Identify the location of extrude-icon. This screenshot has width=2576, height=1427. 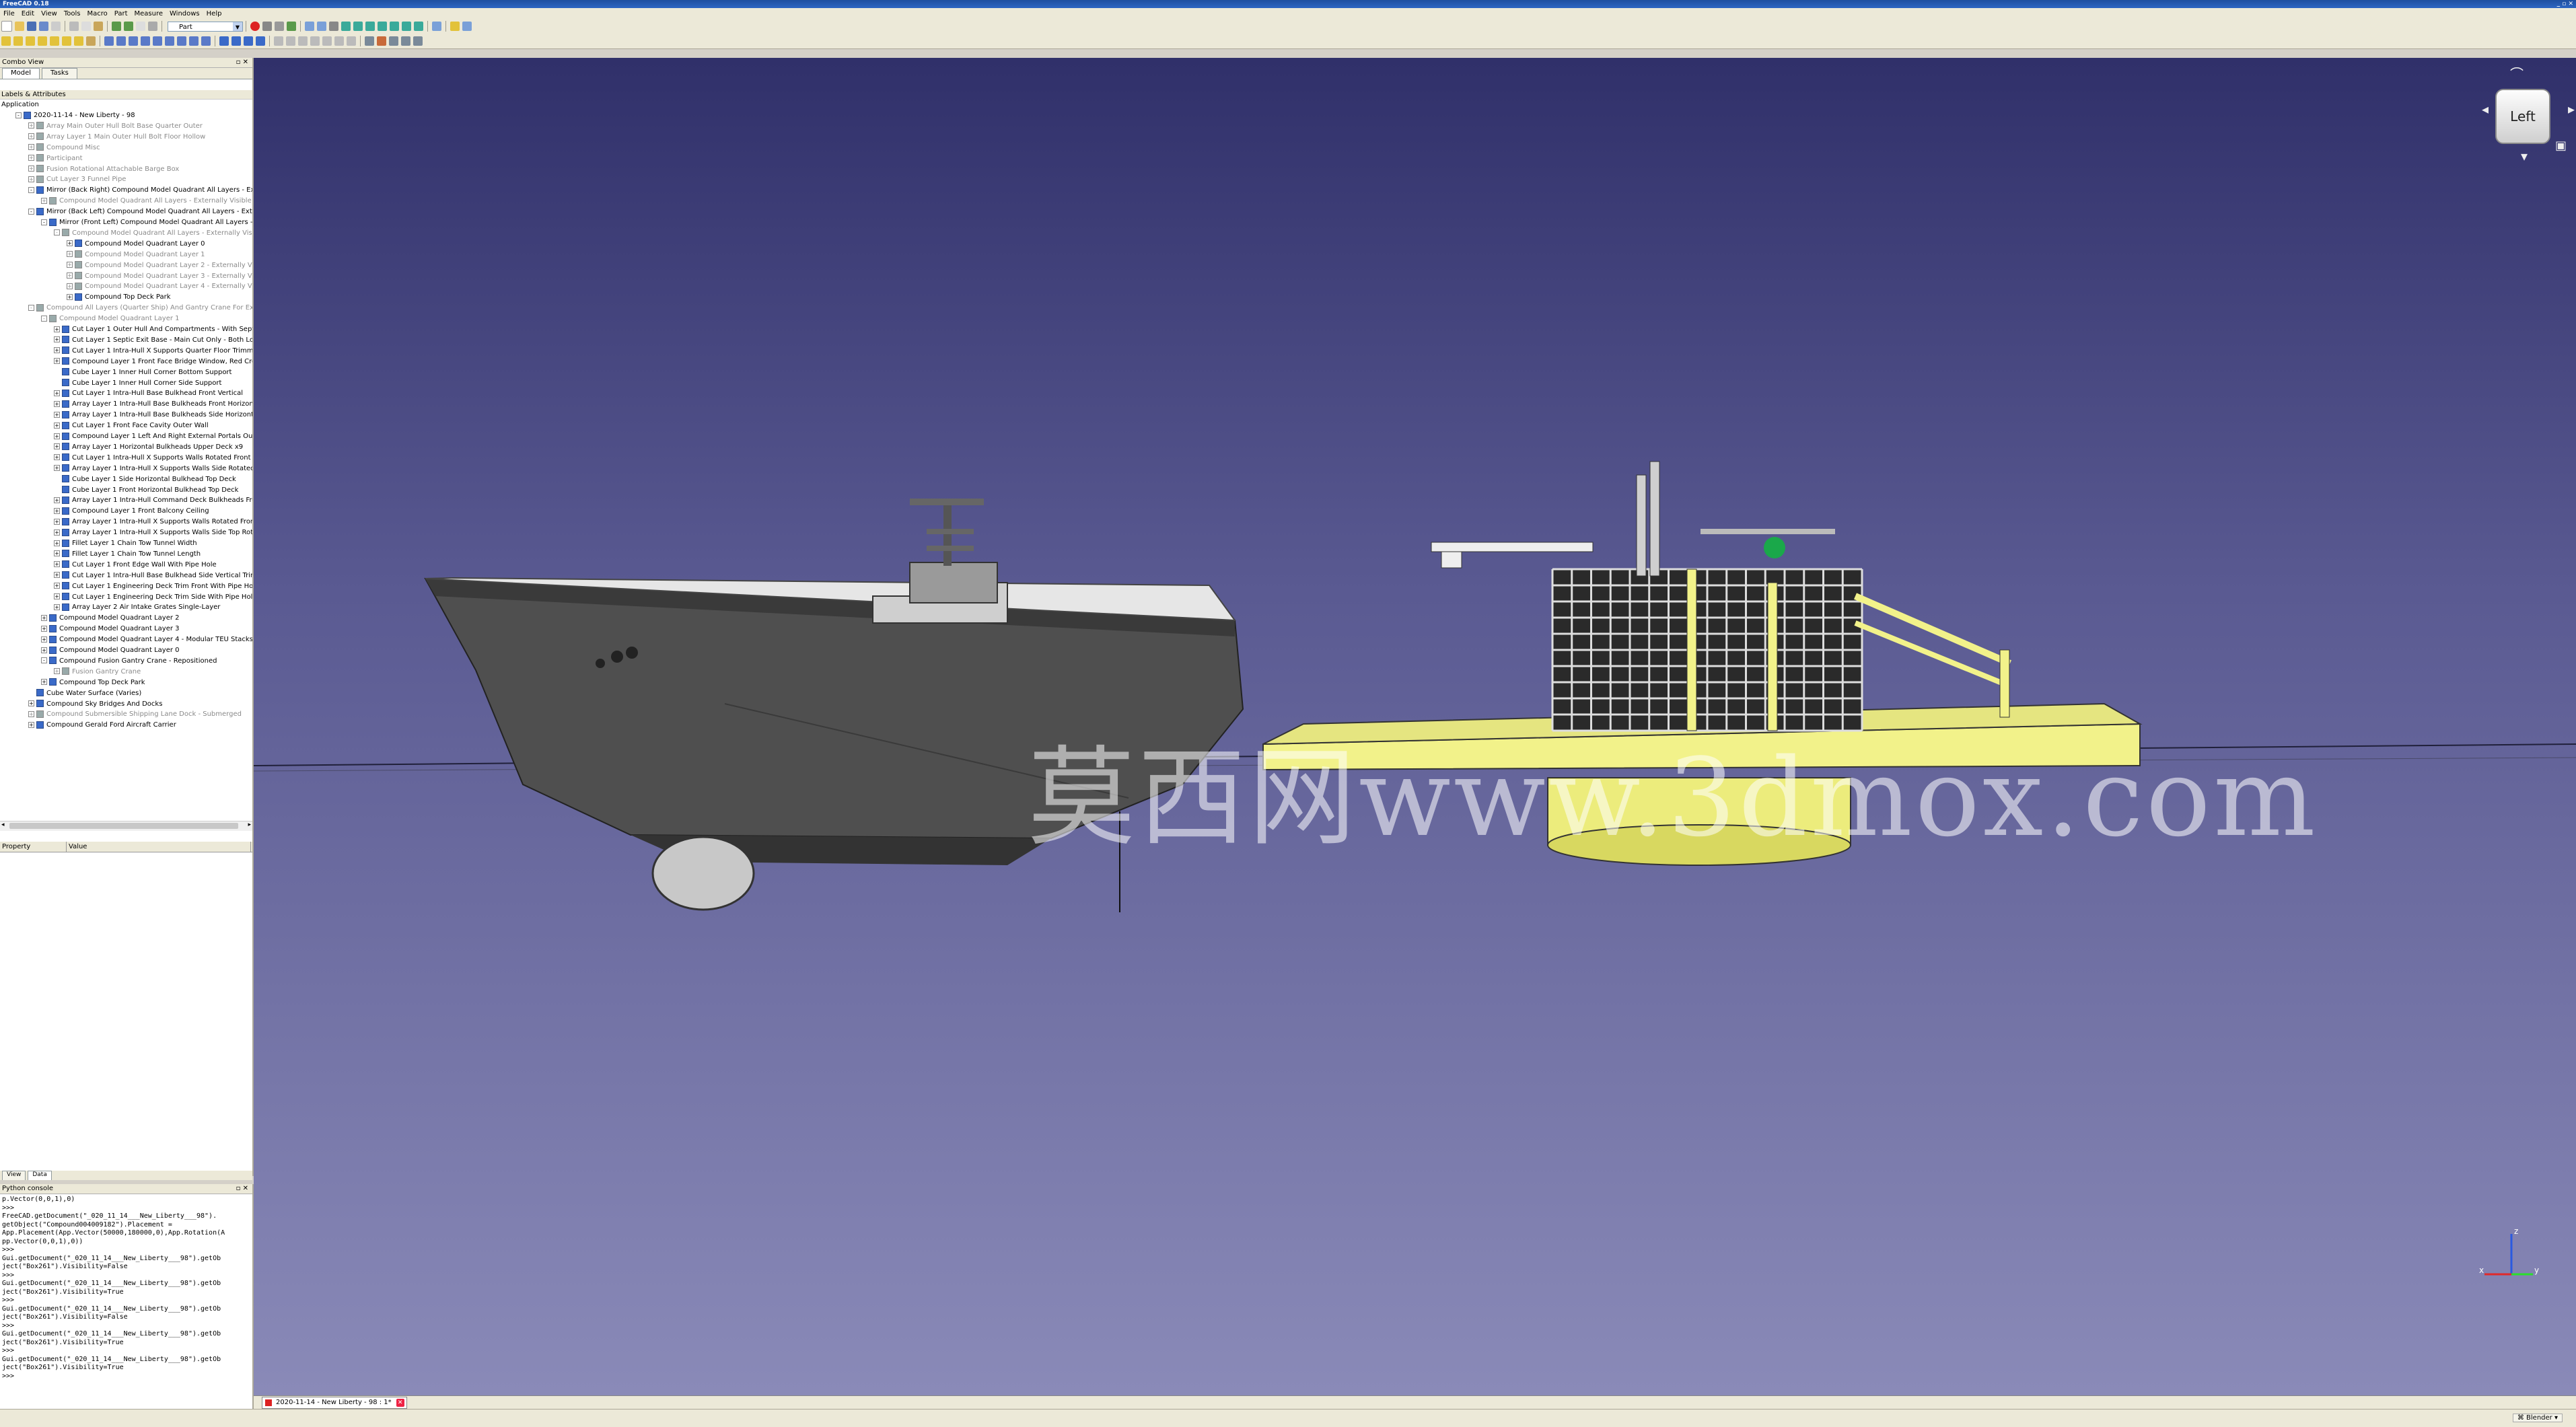
(109, 41).